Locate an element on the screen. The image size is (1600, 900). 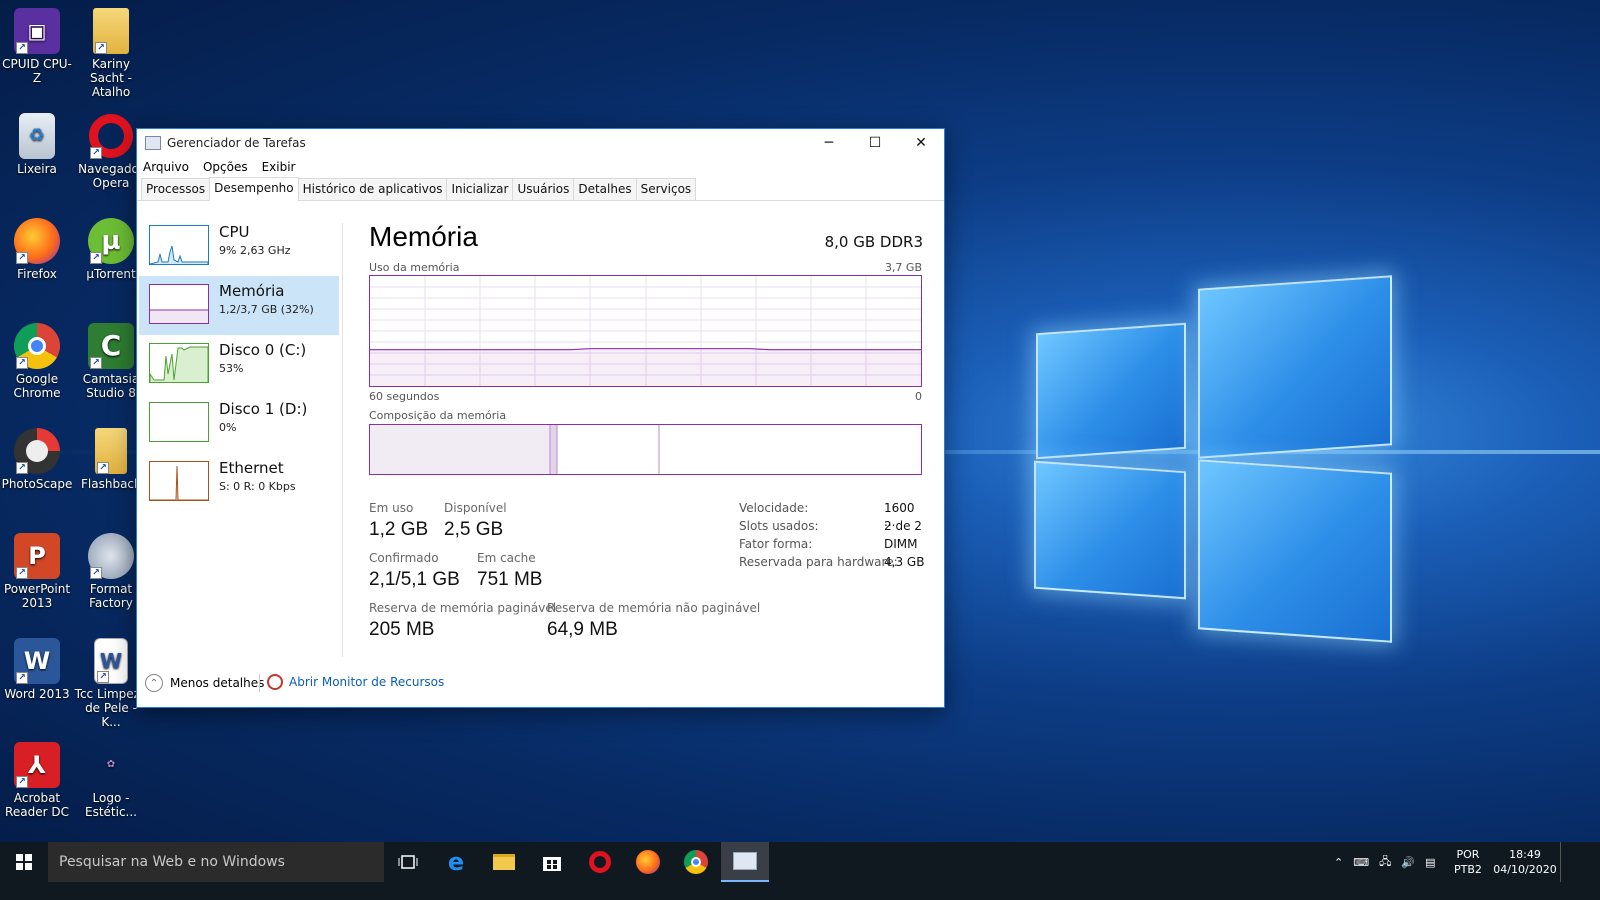
taskbar-store is located at coordinates (552, 862).